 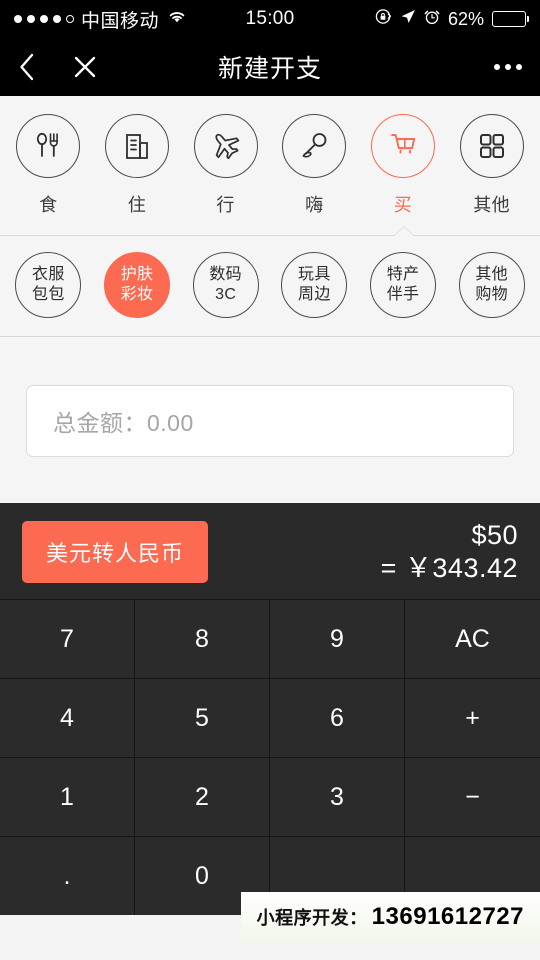 What do you see at coordinates (403, 285) in the screenshot?
I see `subcategory-specialty-gifts: 特产 伴手` at bounding box center [403, 285].